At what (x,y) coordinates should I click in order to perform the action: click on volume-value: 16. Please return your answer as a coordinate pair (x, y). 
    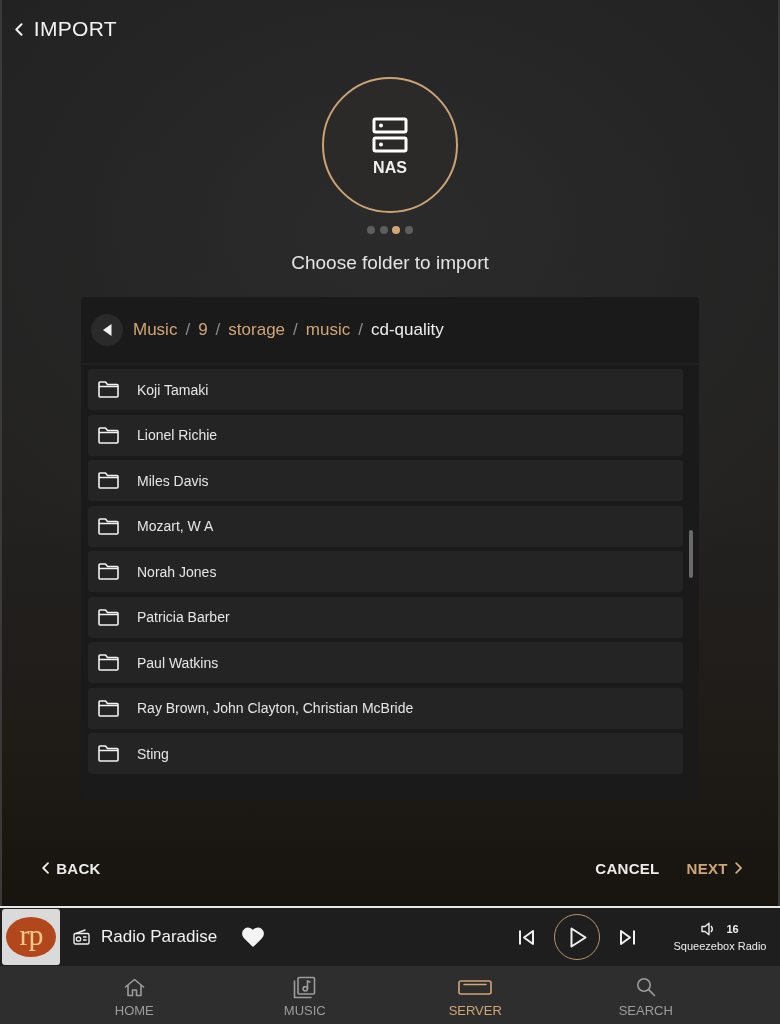
    Looking at the image, I should click on (732, 929).